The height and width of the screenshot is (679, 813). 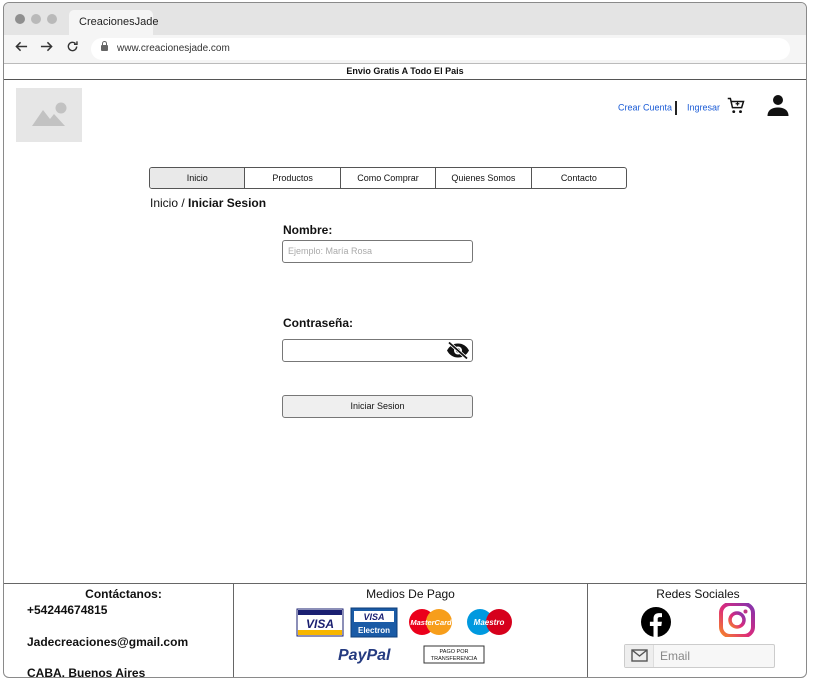 What do you see at coordinates (198, 178) in the screenshot?
I see `menu-item-inicio: Inicio` at bounding box center [198, 178].